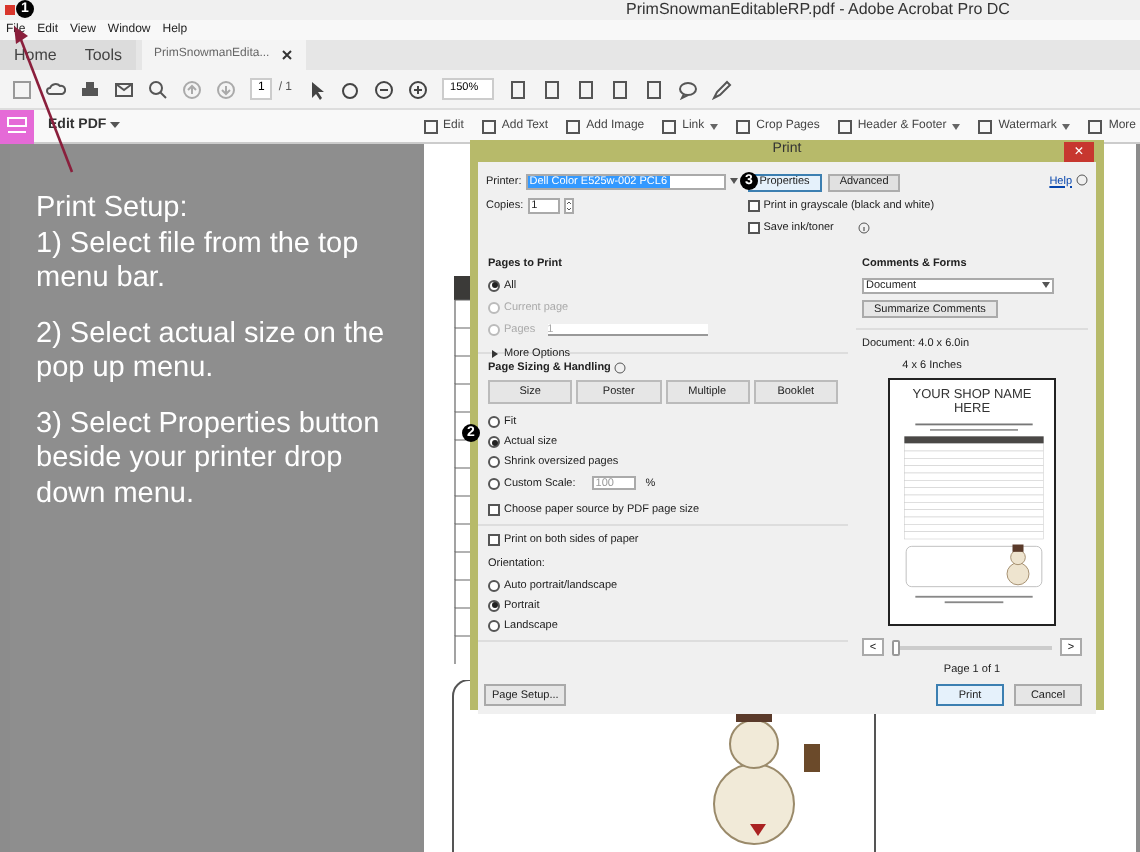  Describe the element at coordinates (222, 352) in the screenshot. I see `instruction-step: 2) Select actual size on the pop up menu.` at that location.